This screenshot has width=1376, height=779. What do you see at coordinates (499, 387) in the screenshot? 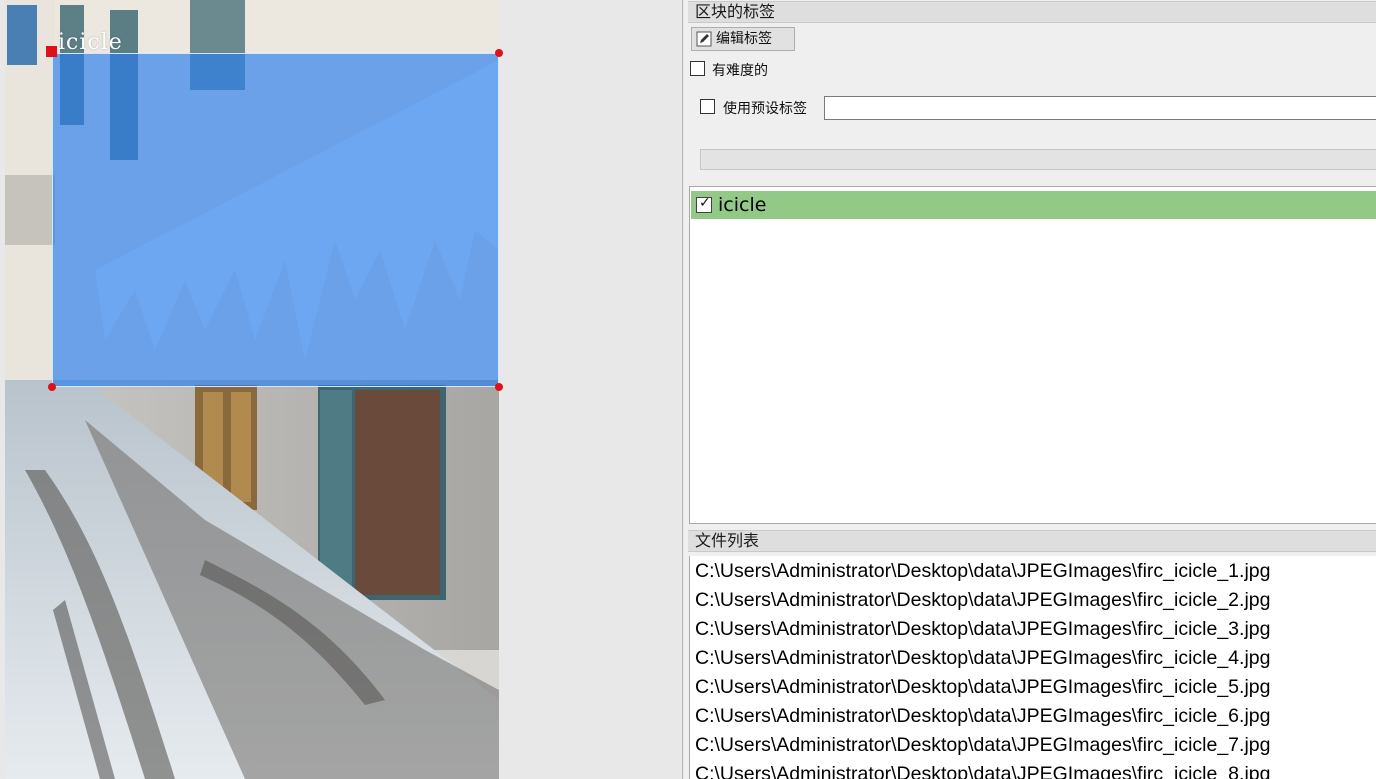
I see `bbox-handle-bottom-right` at bounding box center [499, 387].